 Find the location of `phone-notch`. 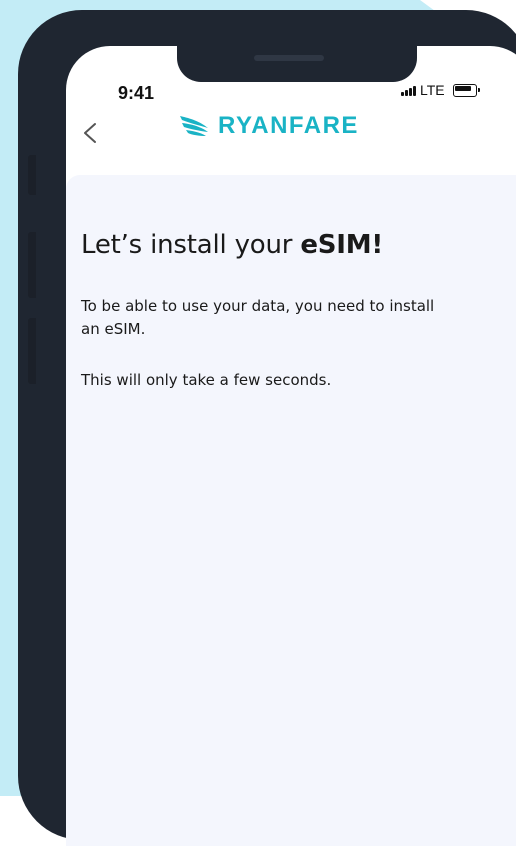

phone-notch is located at coordinates (297, 63).